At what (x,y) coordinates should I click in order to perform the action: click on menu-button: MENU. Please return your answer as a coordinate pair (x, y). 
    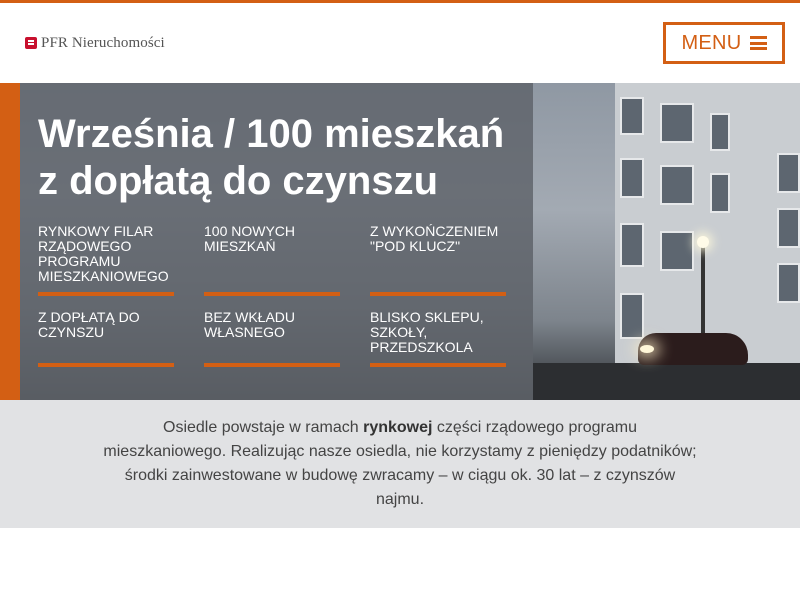
    Looking at the image, I should click on (724, 43).